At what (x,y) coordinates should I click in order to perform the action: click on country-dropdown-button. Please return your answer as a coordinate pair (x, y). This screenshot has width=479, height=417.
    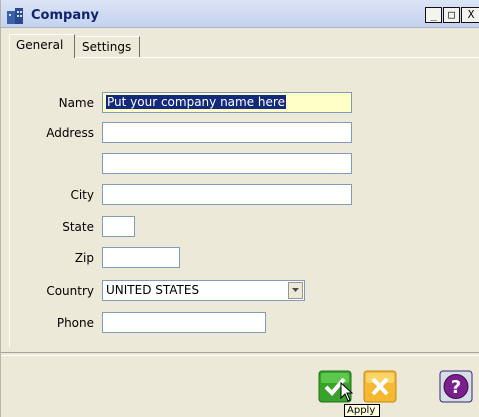
    Looking at the image, I should click on (295, 290).